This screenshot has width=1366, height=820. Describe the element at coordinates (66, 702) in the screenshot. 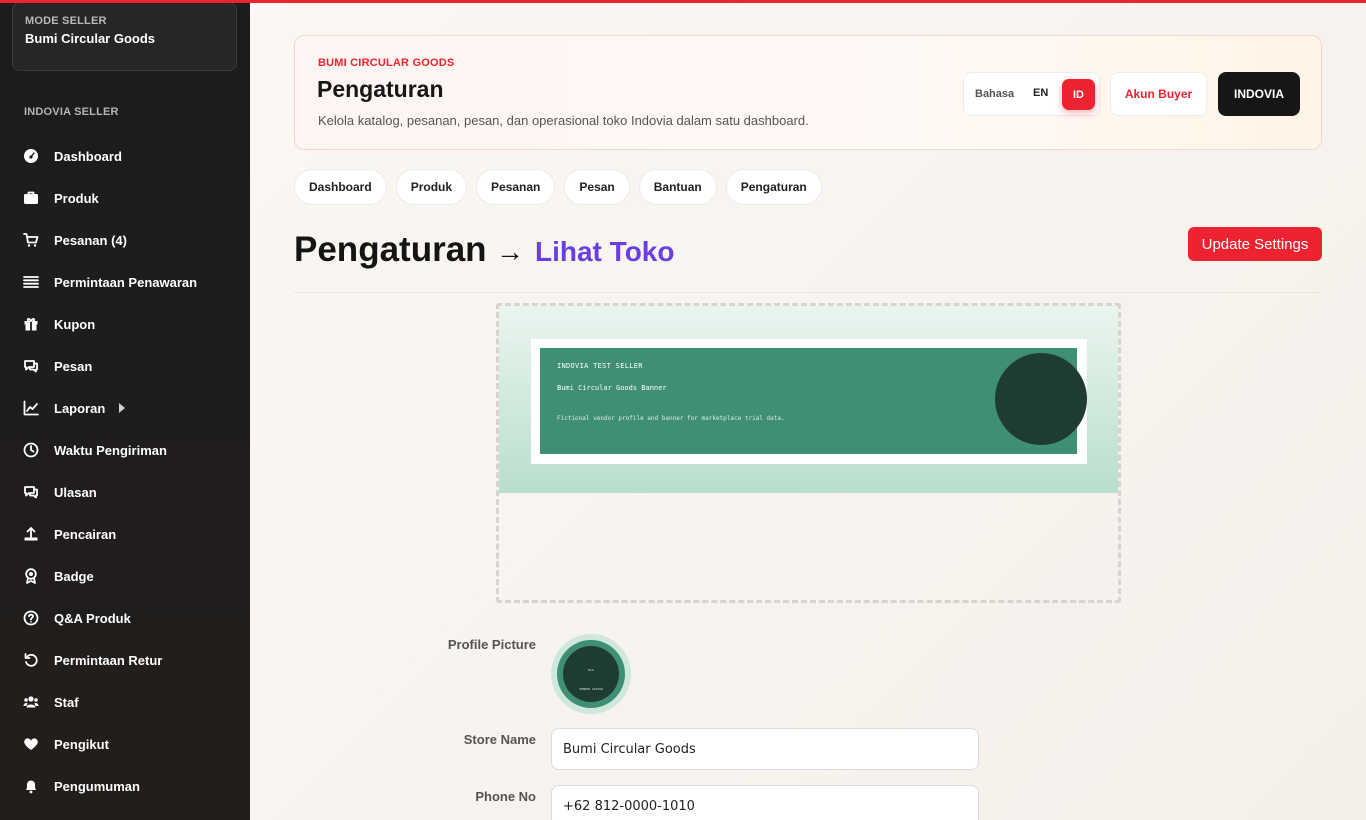

I see `sidebar-item-label: Staf` at that location.